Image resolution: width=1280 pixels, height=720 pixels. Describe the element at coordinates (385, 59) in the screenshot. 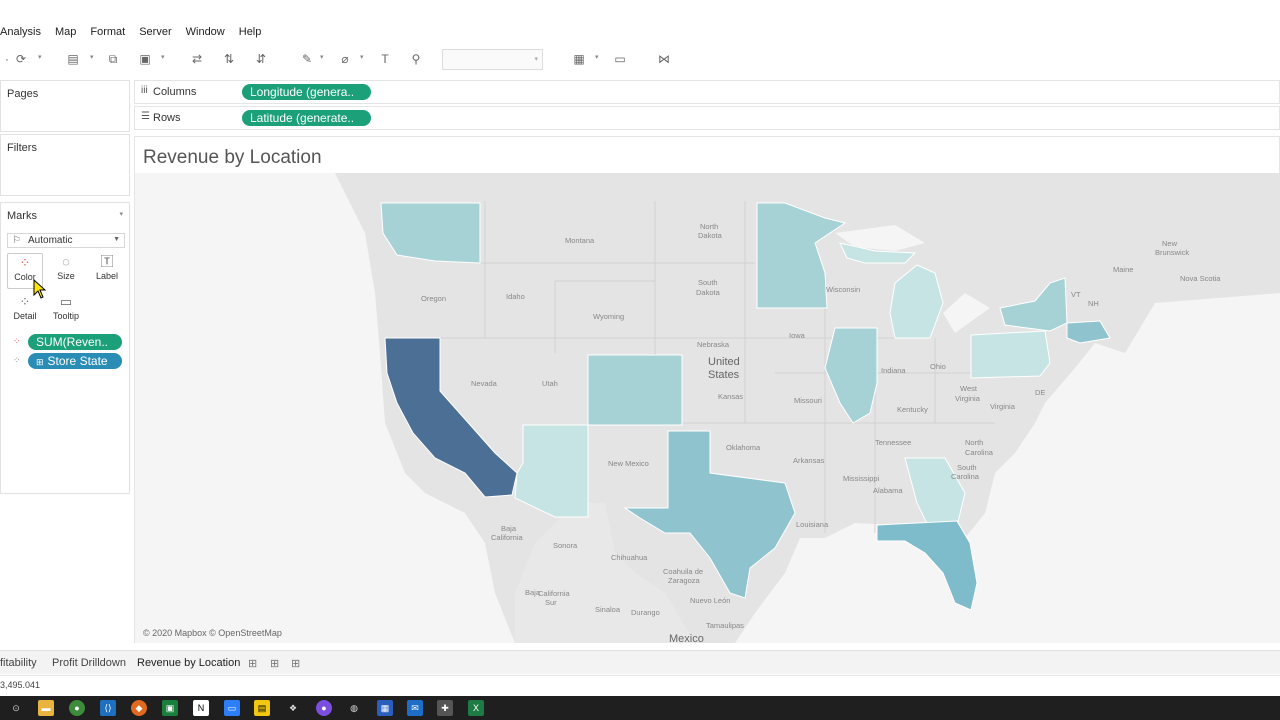

I see `show-labels-icon: T` at that location.